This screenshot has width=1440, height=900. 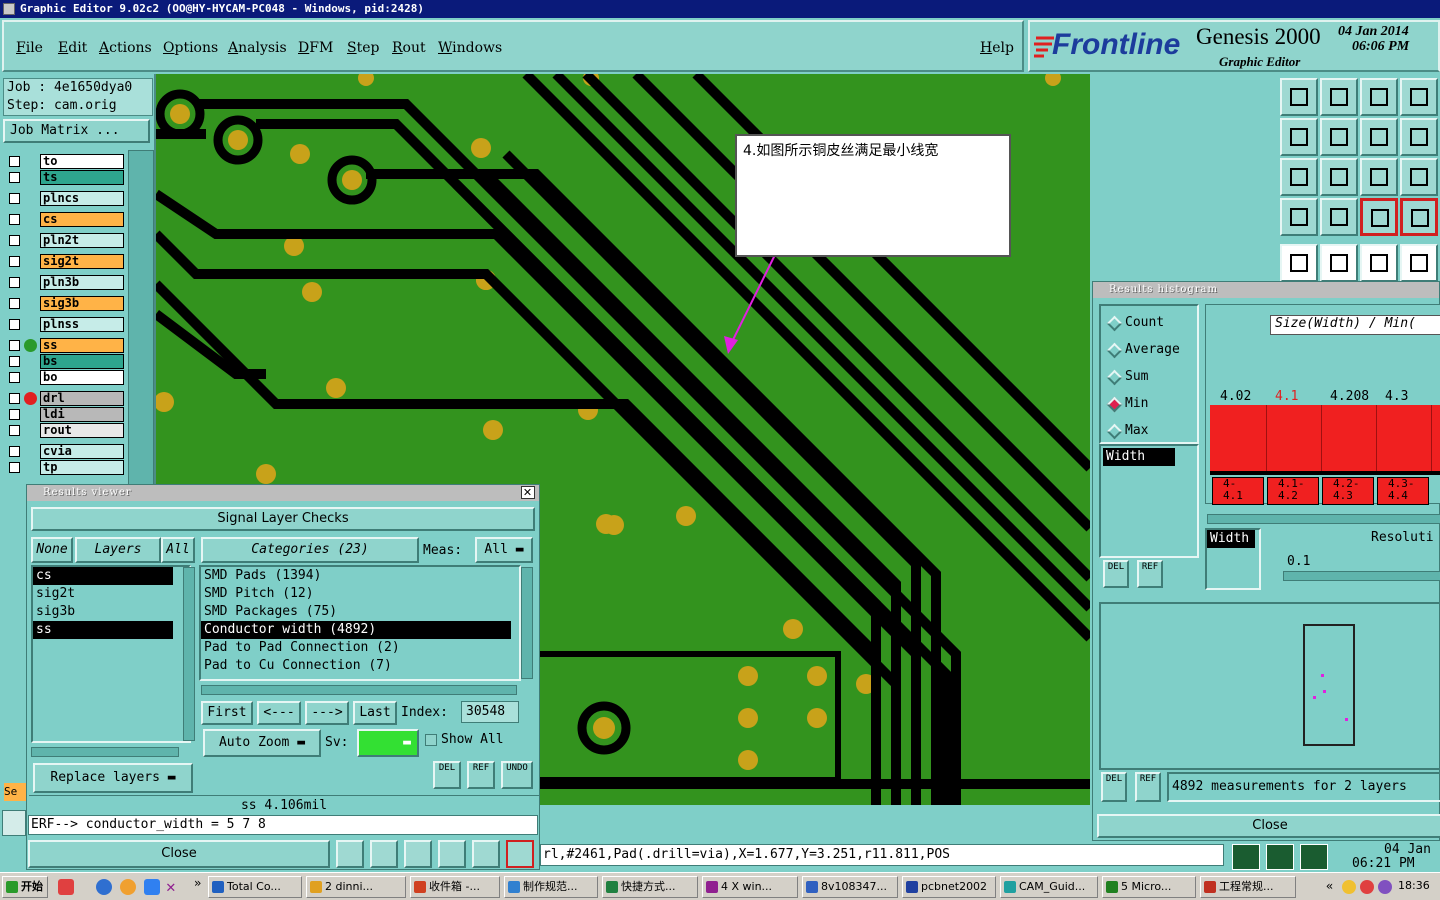 What do you see at coordinates (1149, 324) in the screenshot?
I see `option-count: Count` at bounding box center [1149, 324].